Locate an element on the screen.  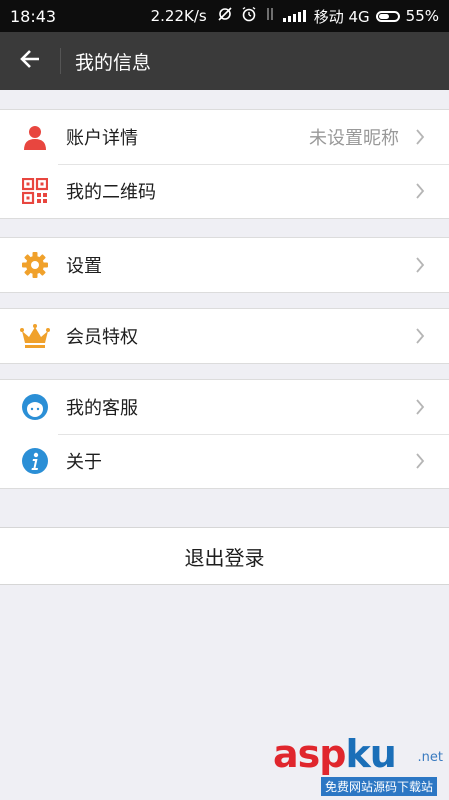
menu-item-qrcode: 我的二维码 is located at coordinates (224, 191).